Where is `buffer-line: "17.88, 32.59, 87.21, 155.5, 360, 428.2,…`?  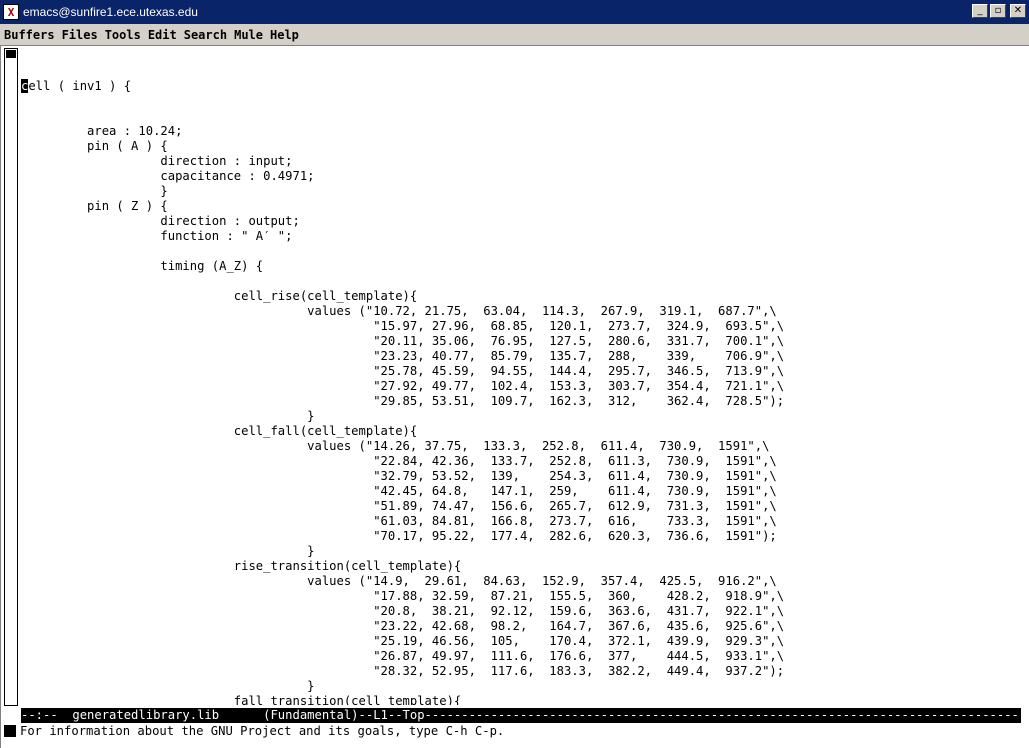
buffer-line: "17.88, 32.59, 87.21, 155.5, 360, 428.2,… is located at coordinates (403, 596).